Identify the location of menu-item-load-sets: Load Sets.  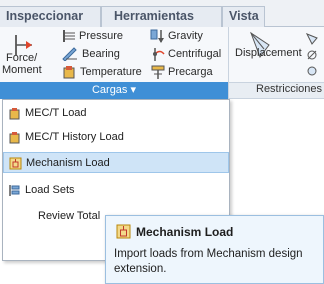
(116, 190).